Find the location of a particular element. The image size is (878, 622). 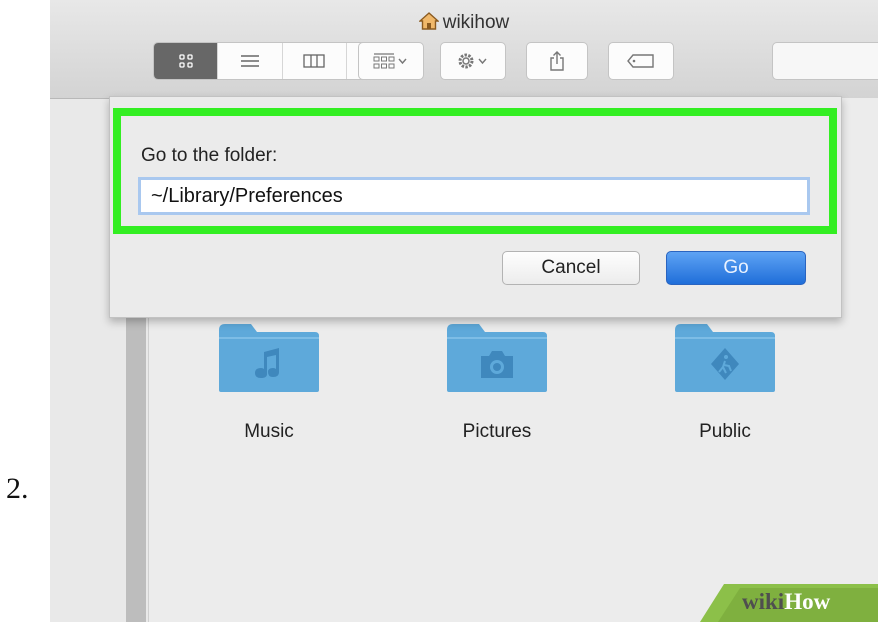

icon-view-button is located at coordinates (186, 61).